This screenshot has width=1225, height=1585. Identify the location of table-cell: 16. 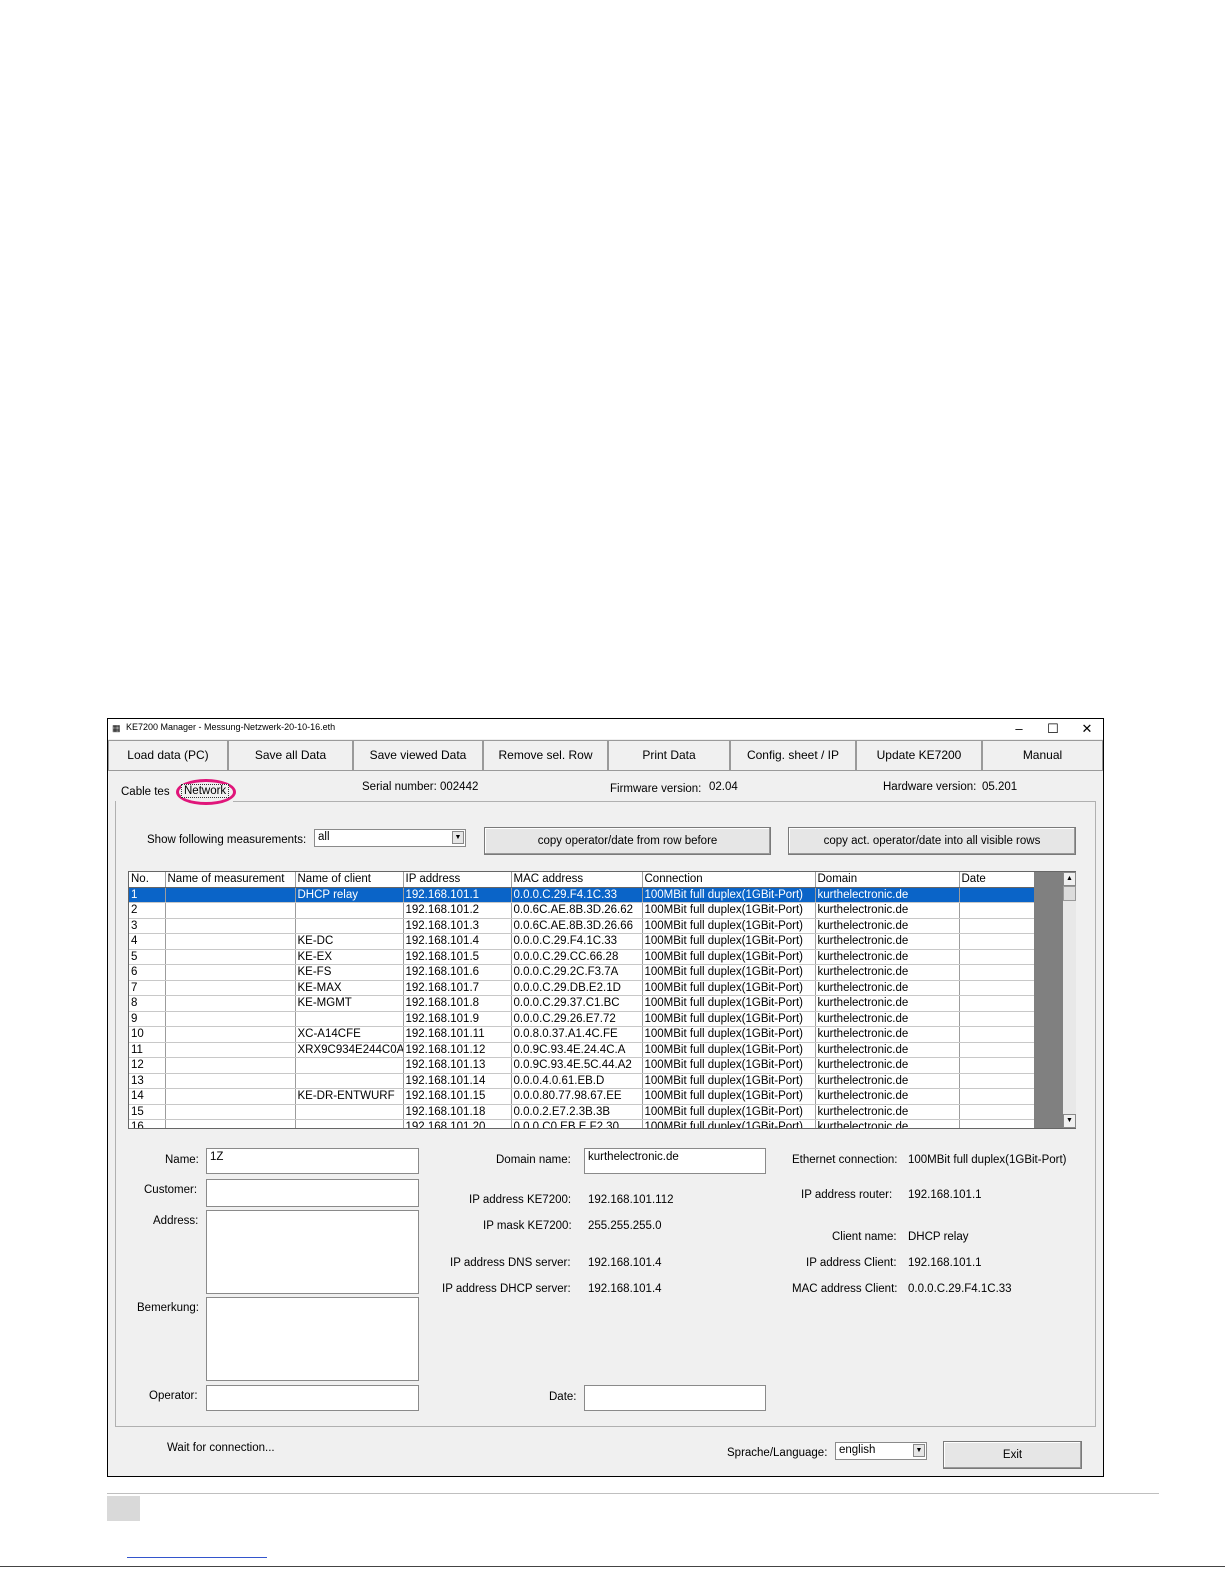
(147, 1123).